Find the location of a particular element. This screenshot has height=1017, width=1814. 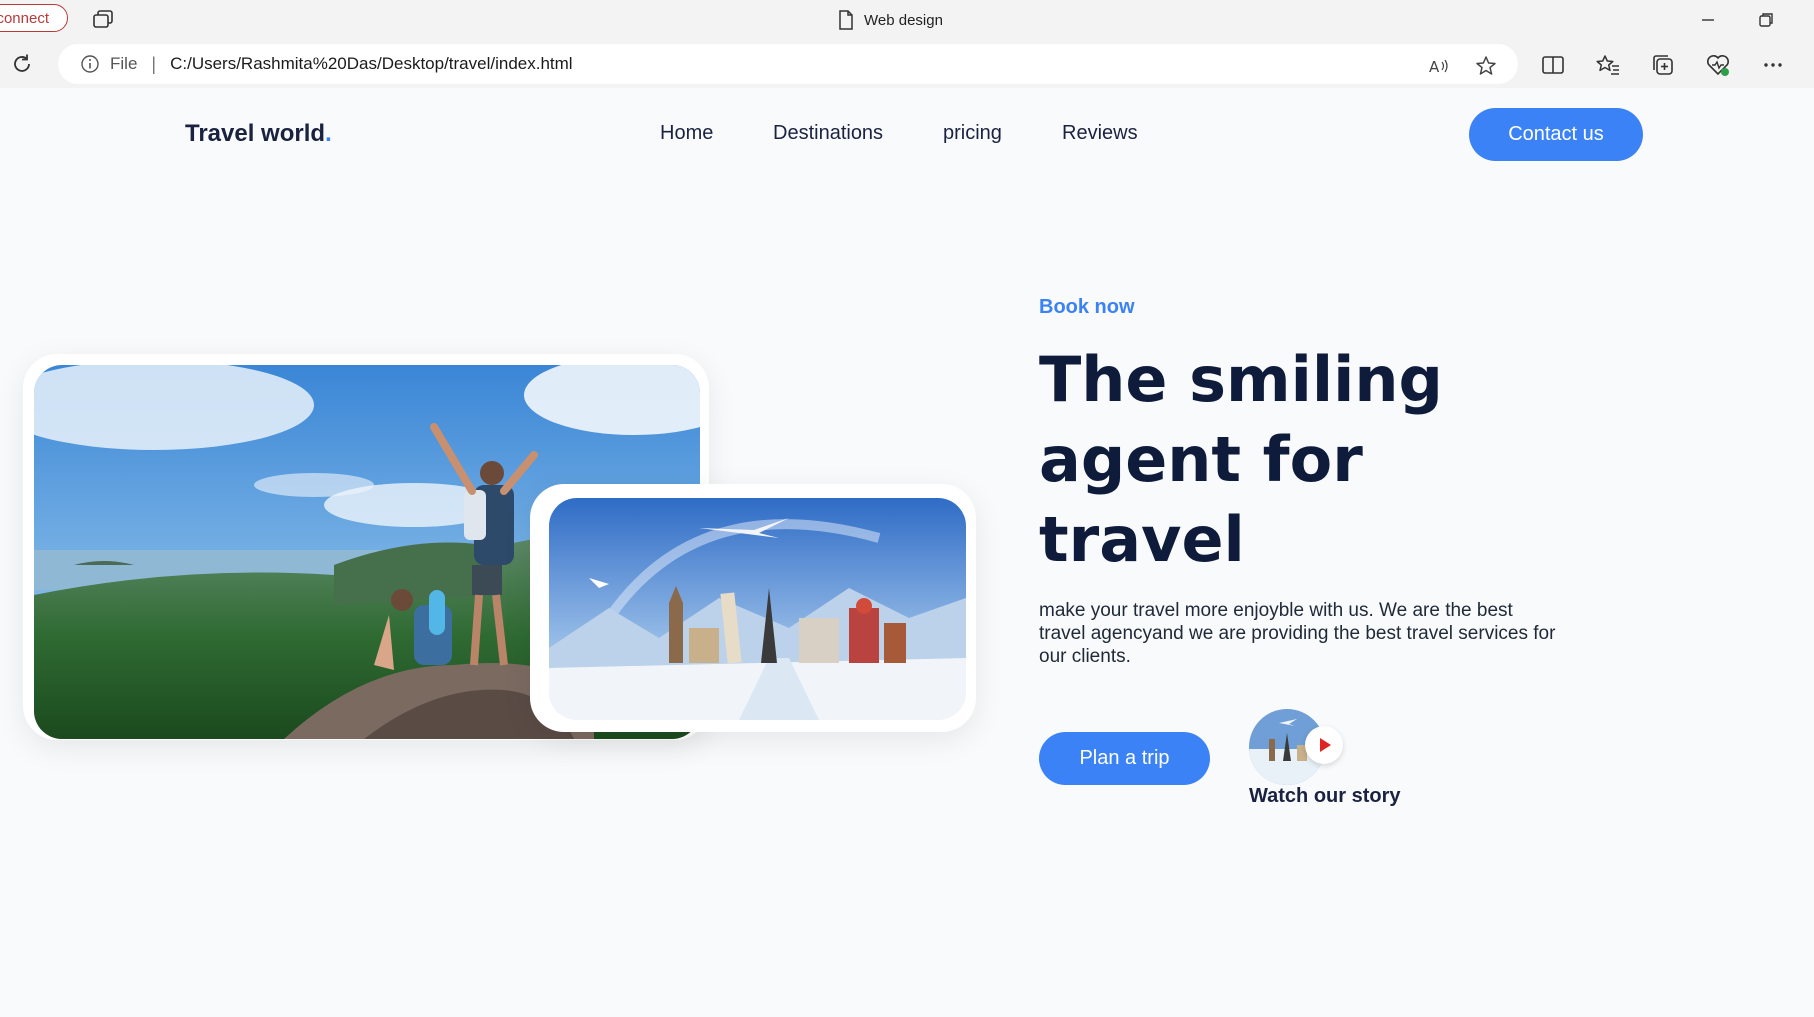

favorites-icon is located at coordinates (1608, 65).